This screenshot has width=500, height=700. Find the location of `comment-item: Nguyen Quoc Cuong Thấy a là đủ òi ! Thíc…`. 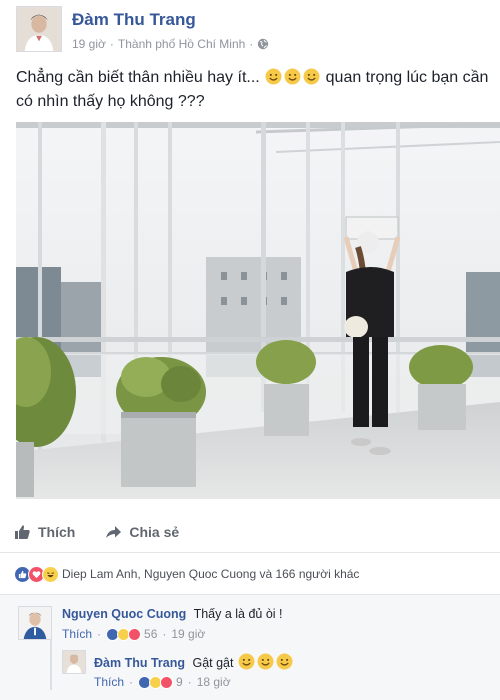

comment-item: Nguyen Quoc Cuong Thấy a là đủ òi ! Thíc… is located at coordinates (253, 626).